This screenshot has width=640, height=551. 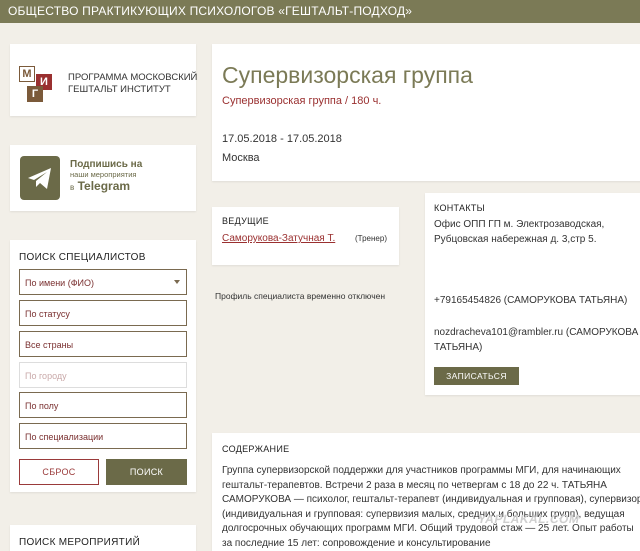 What do you see at coordinates (106, 164) in the screenshot?
I see `telegram-line1: Подпишись на` at bounding box center [106, 164].